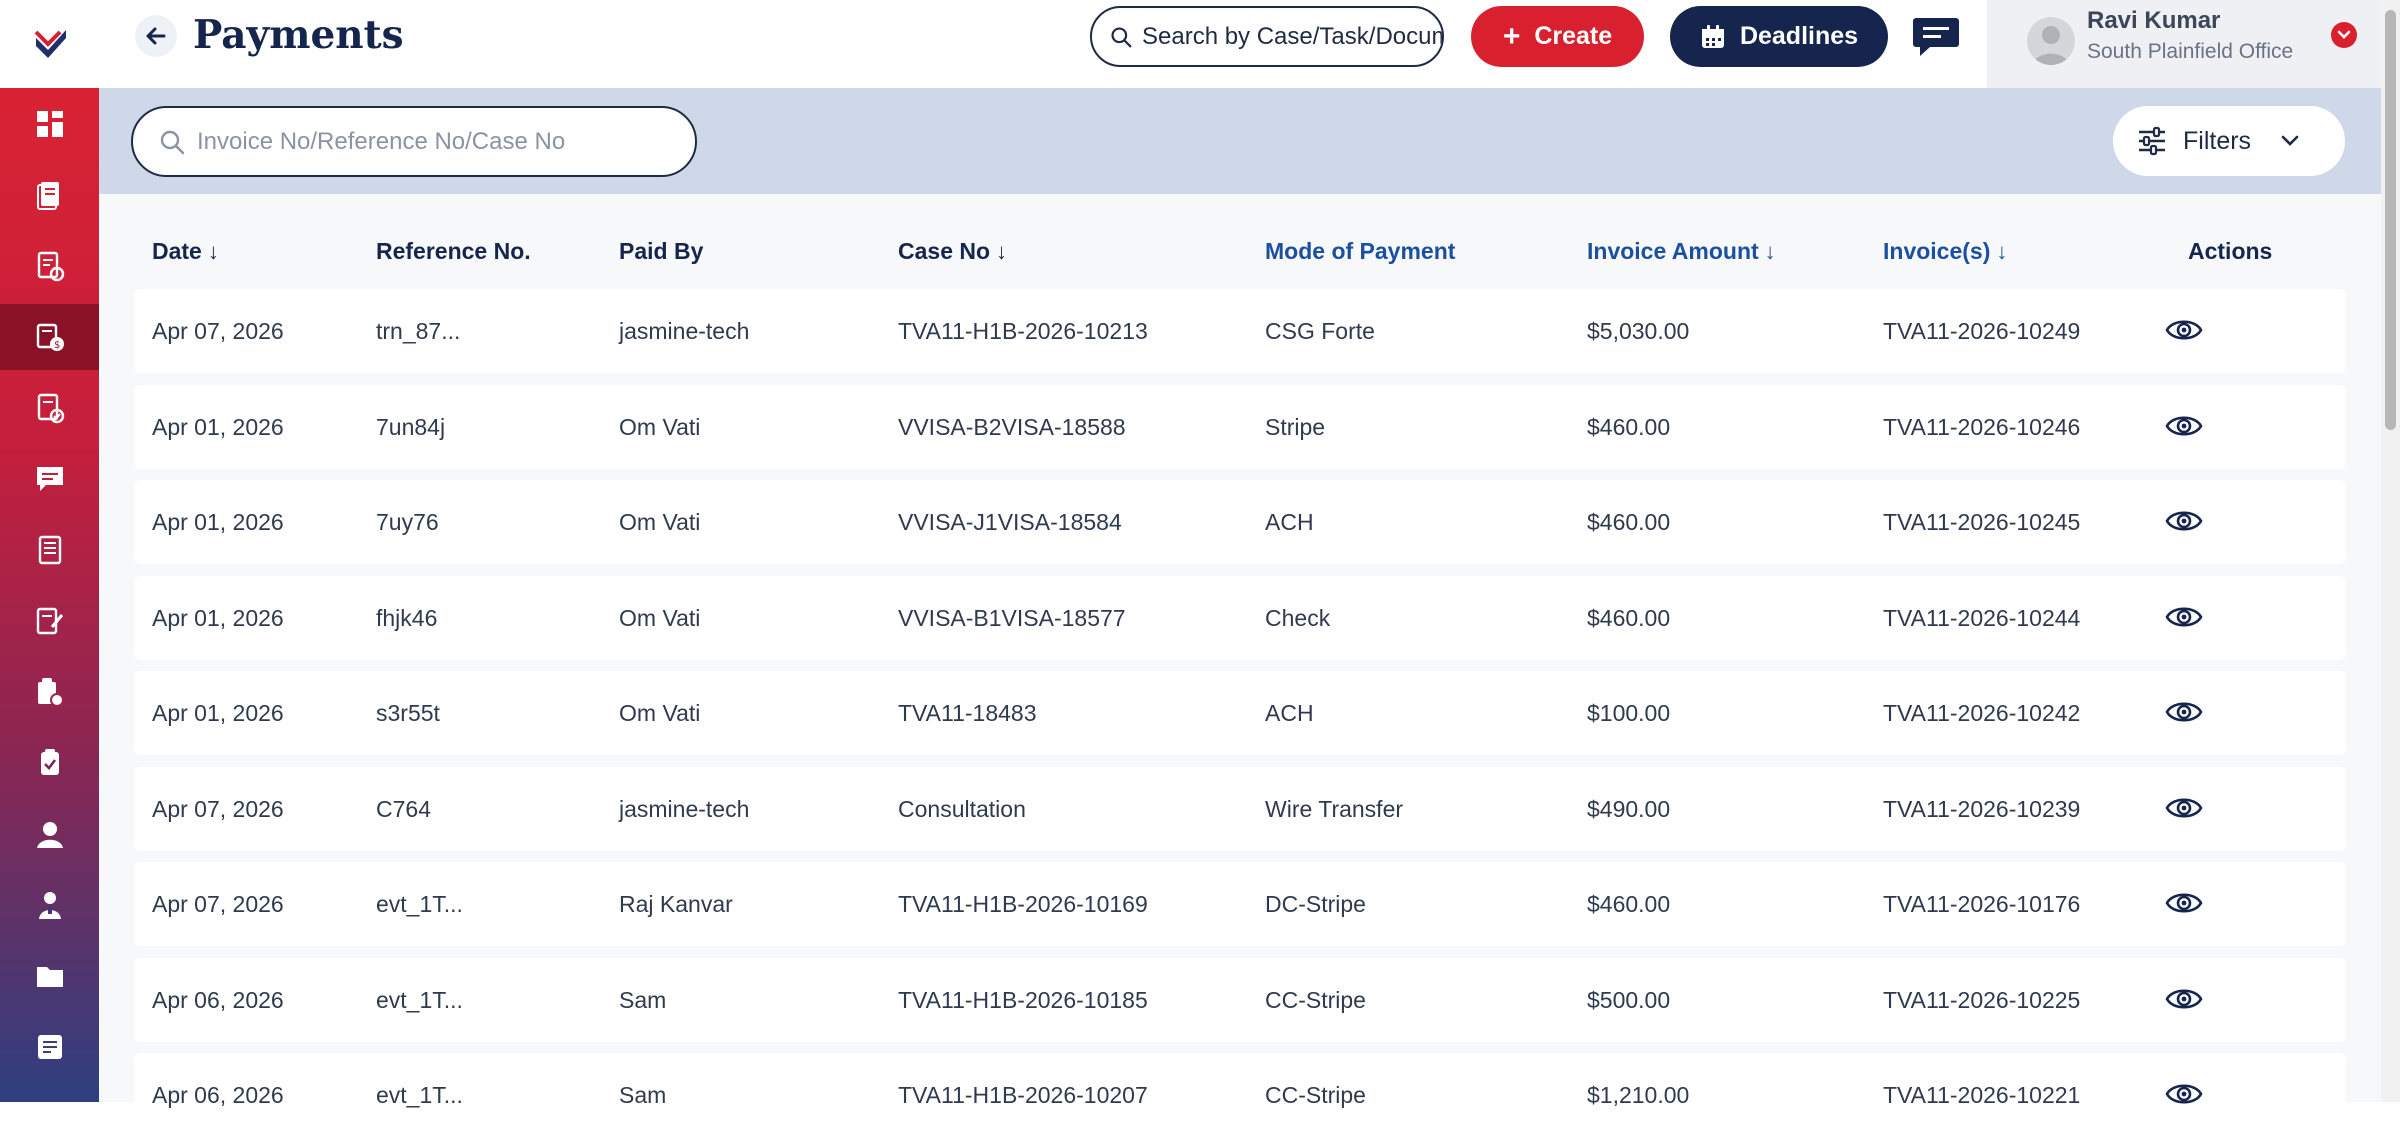  Describe the element at coordinates (407, 522) in the screenshot. I see `cell-reference: 7uy76` at that location.